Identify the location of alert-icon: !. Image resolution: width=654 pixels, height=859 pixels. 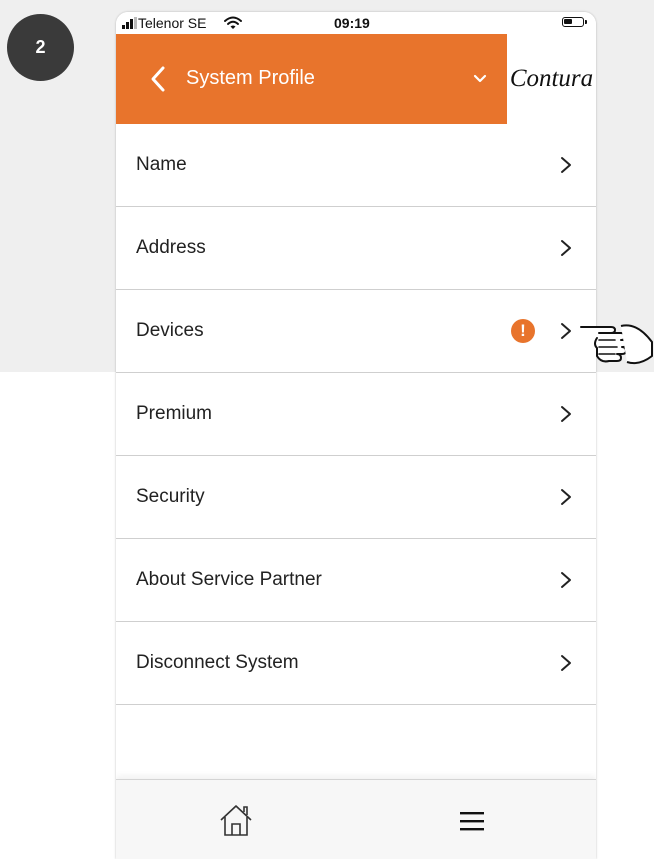
(523, 331).